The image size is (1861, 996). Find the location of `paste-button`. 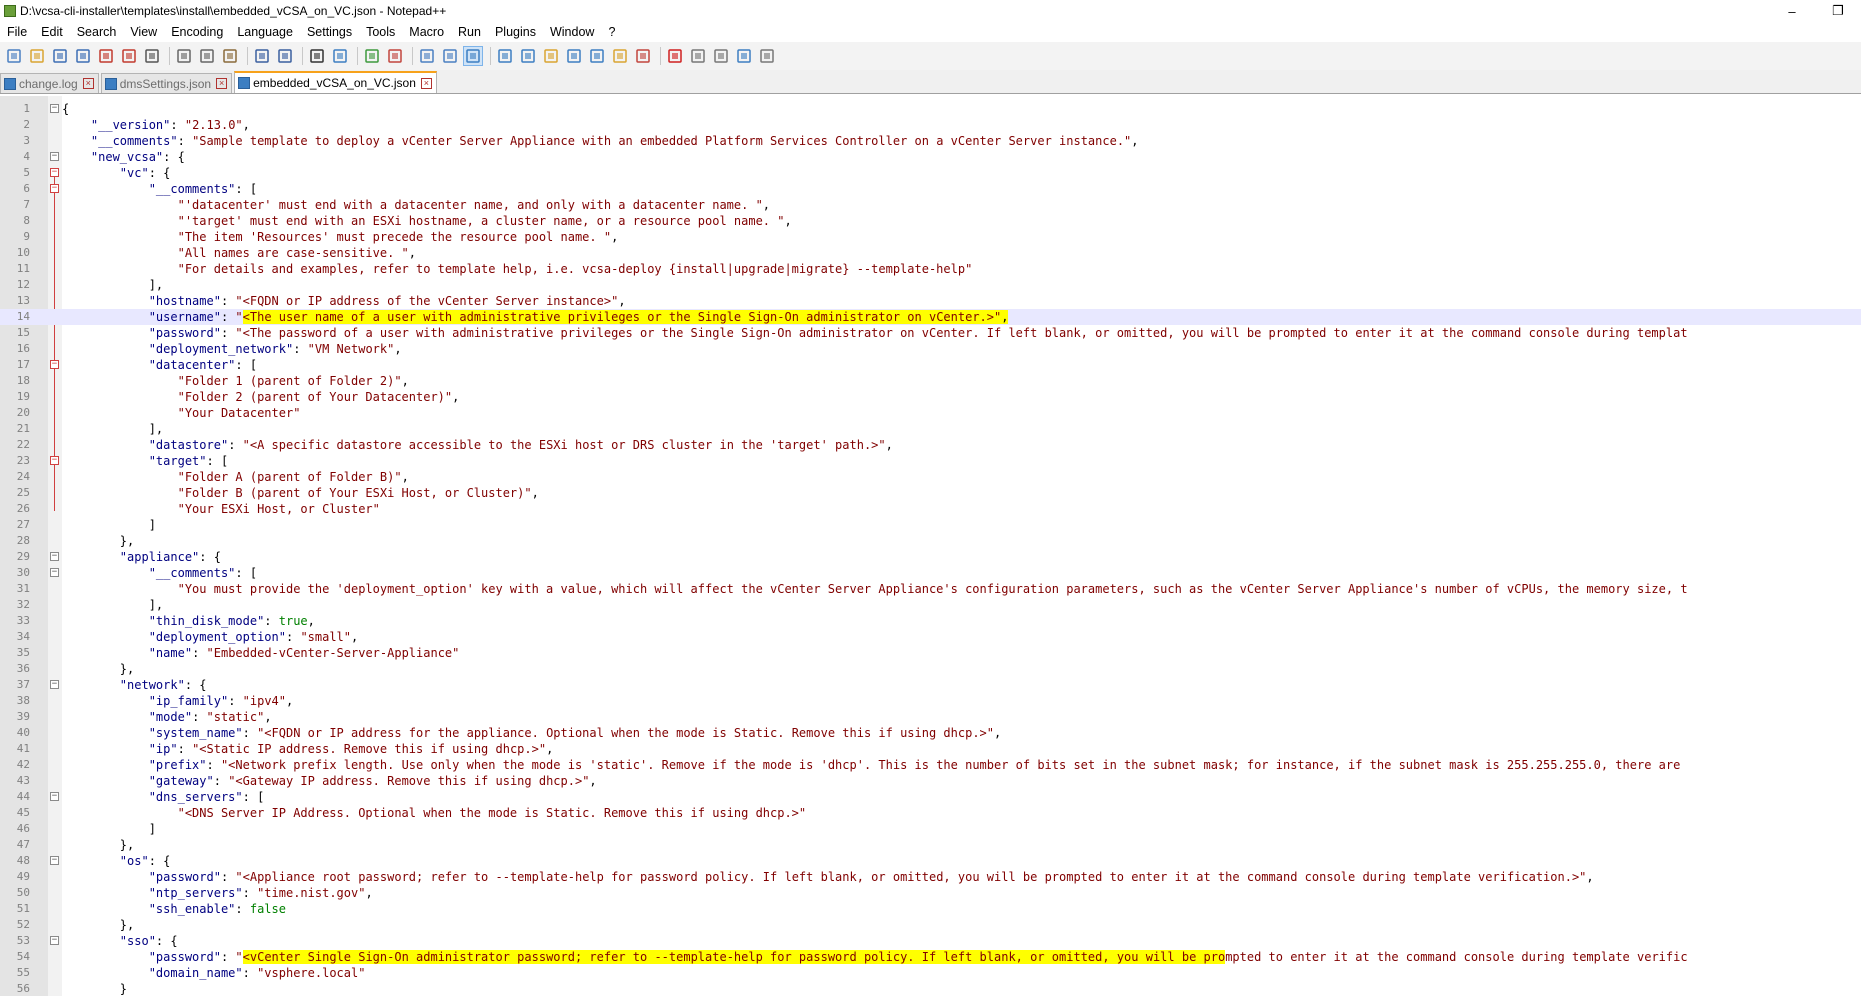

paste-button is located at coordinates (230, 56).